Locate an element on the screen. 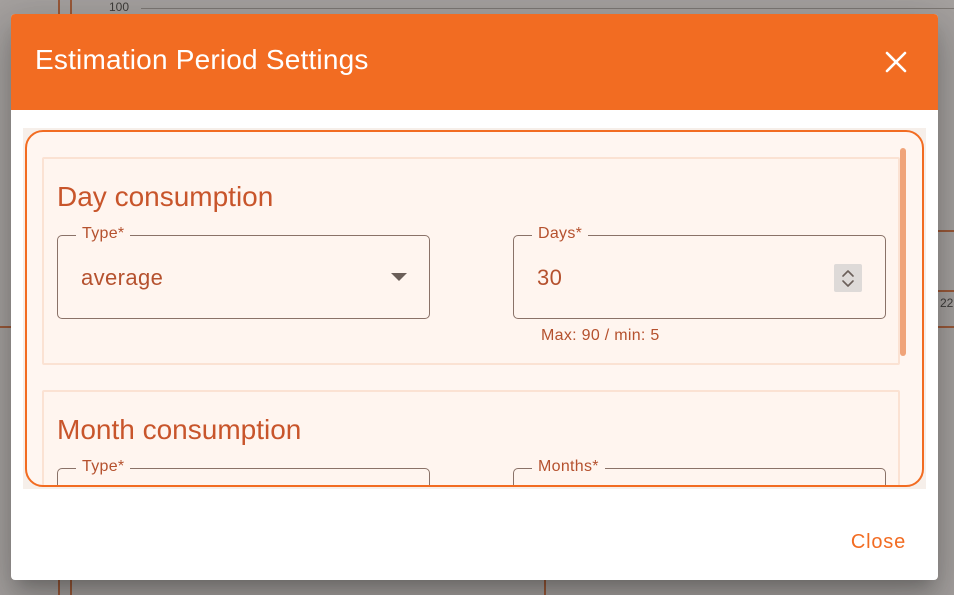  number-spinner is located at coordinates (848, 278).